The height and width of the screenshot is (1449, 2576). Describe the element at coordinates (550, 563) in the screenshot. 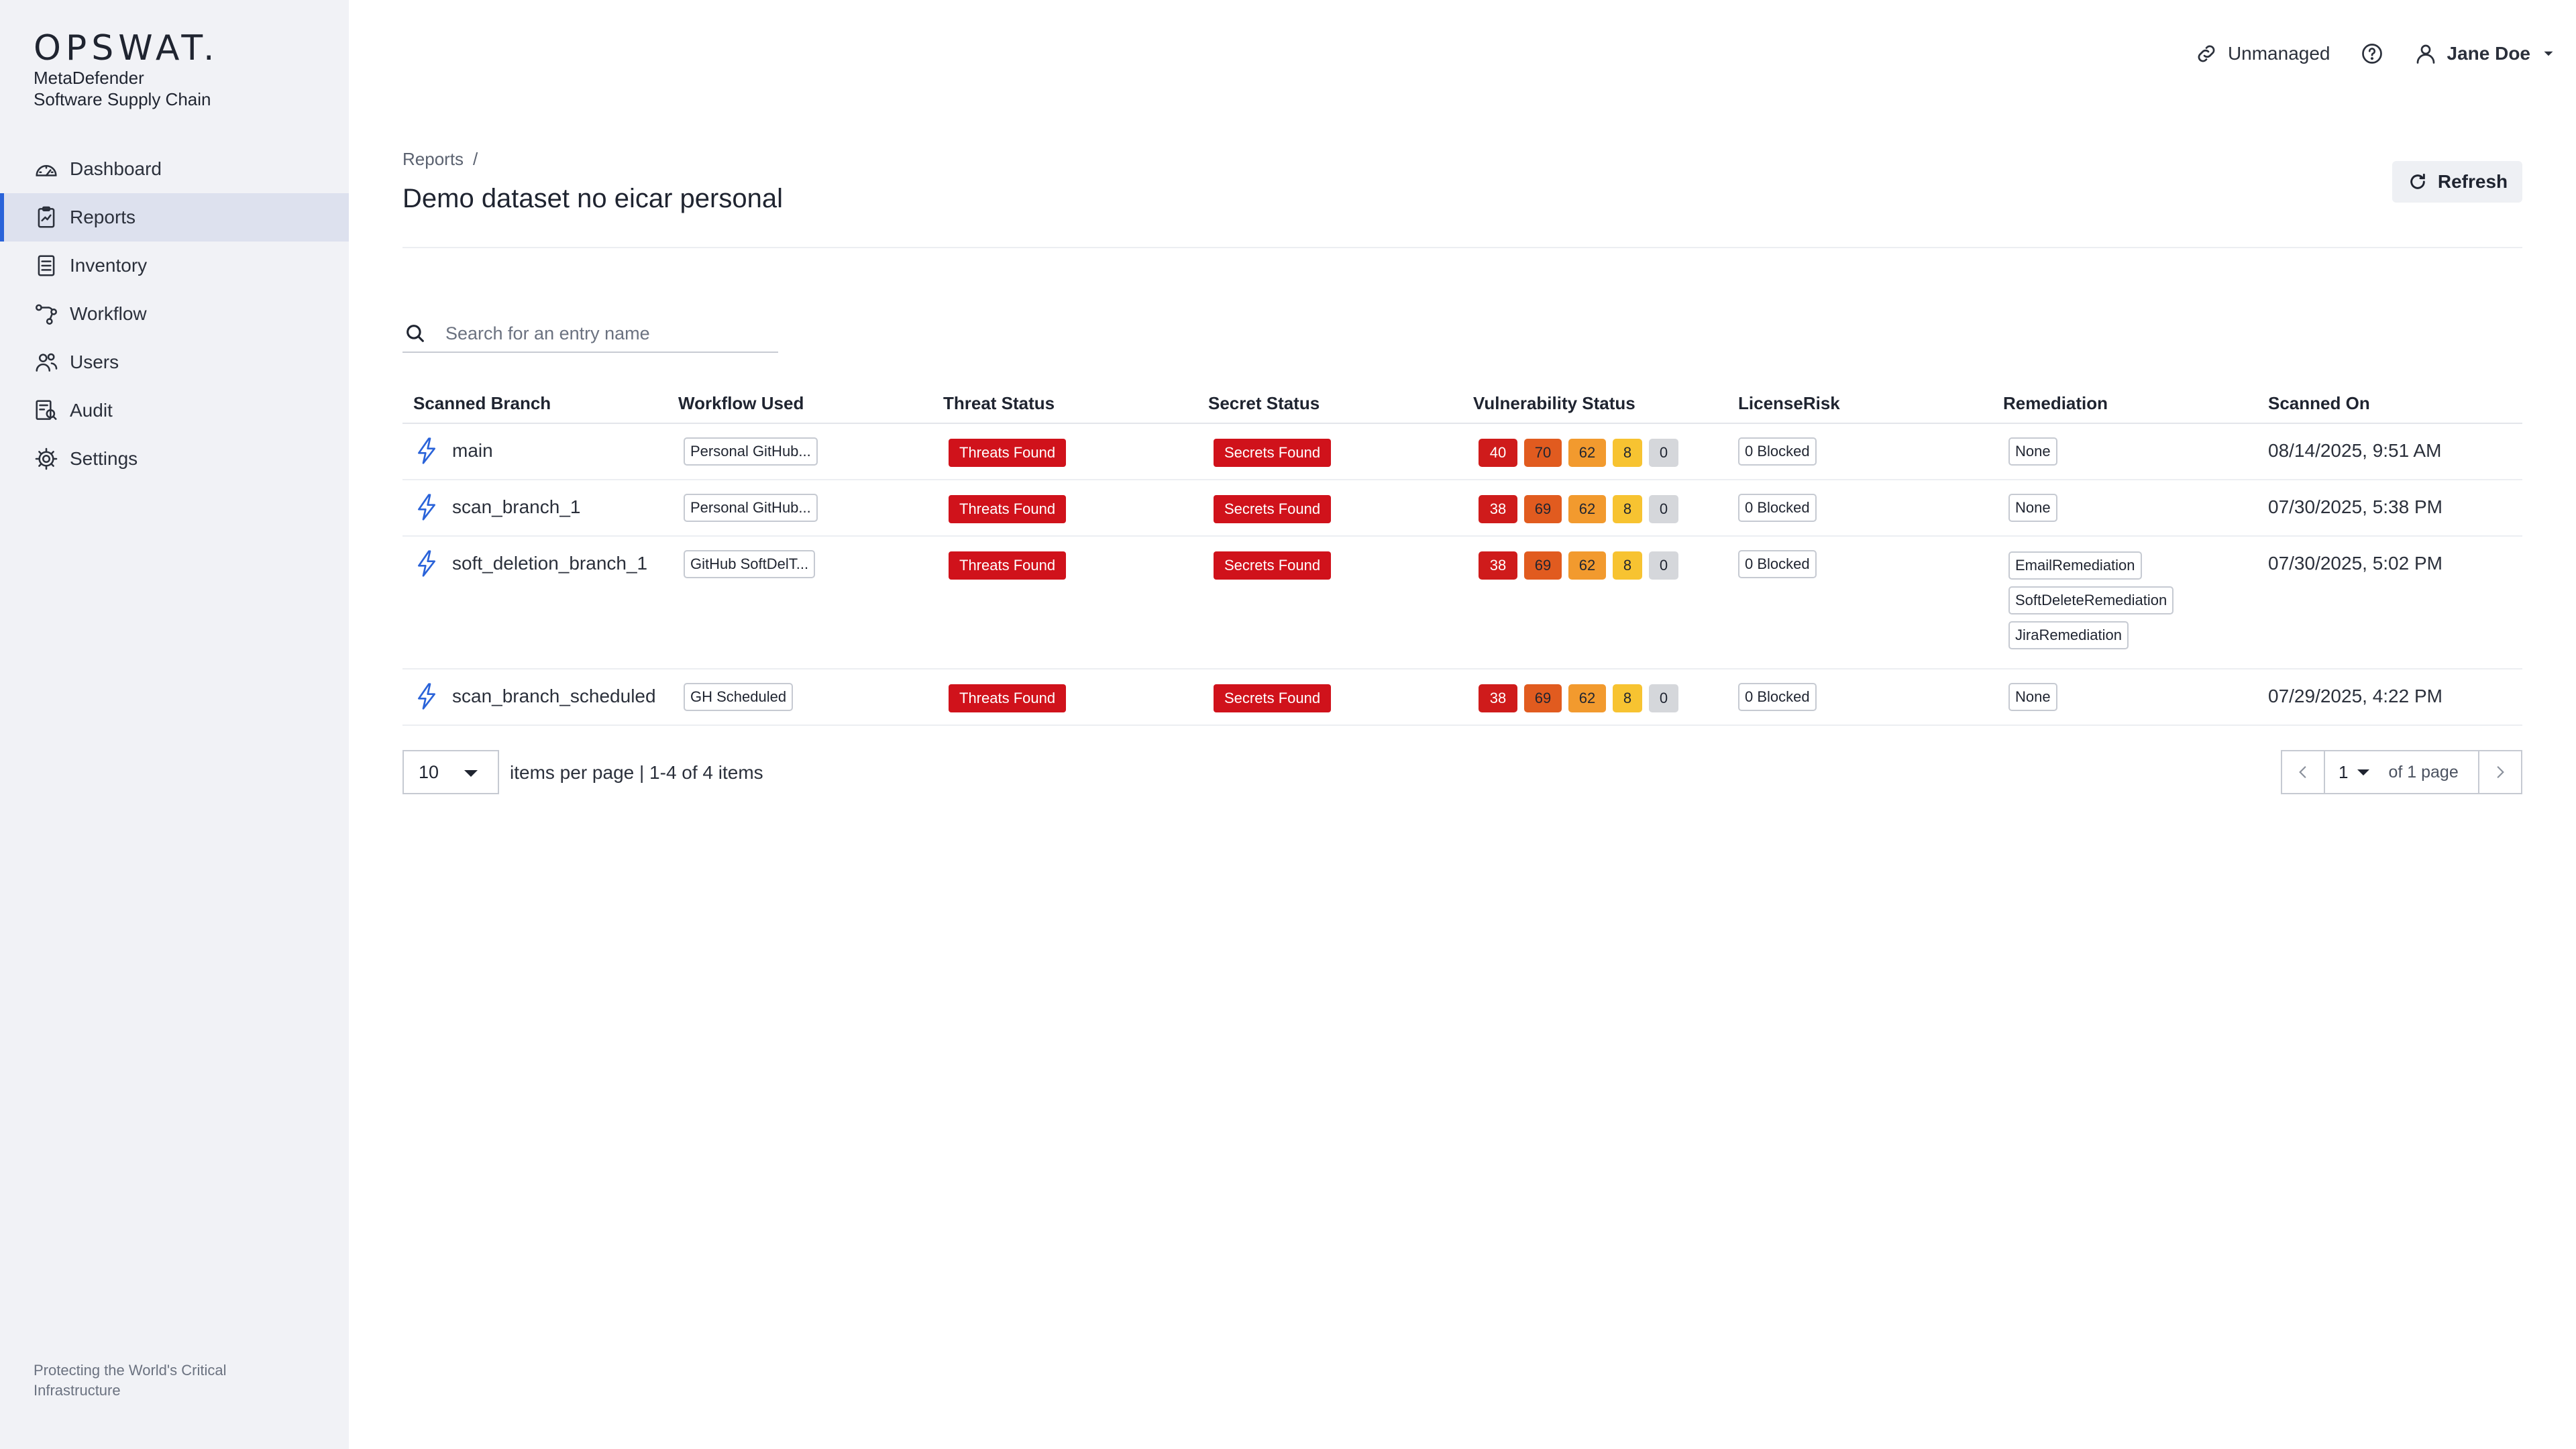

I see `branch-name: soft_deletion_branch_1` at that location.